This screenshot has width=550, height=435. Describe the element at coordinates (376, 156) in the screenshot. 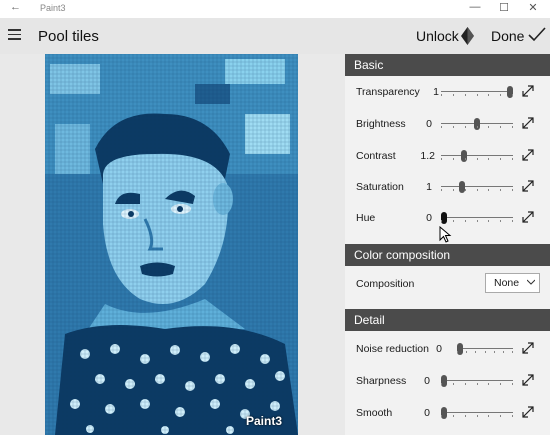

I see `contrast-label: Contrast` at that location.